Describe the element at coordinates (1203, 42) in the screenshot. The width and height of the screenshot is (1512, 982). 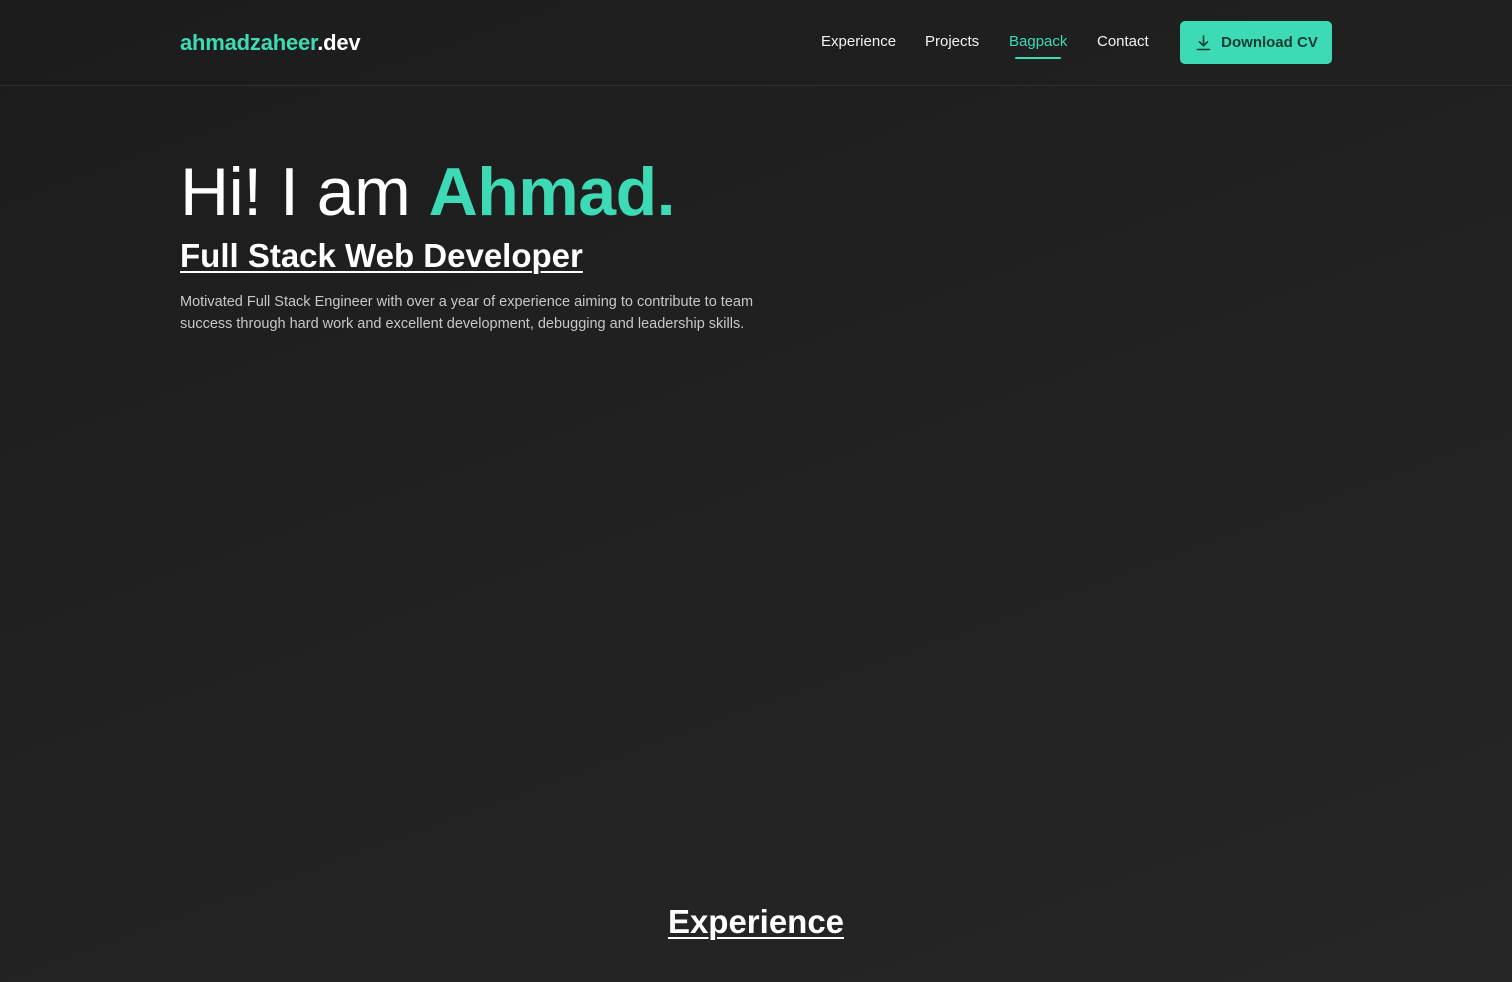
I see `download-icon` at that location.